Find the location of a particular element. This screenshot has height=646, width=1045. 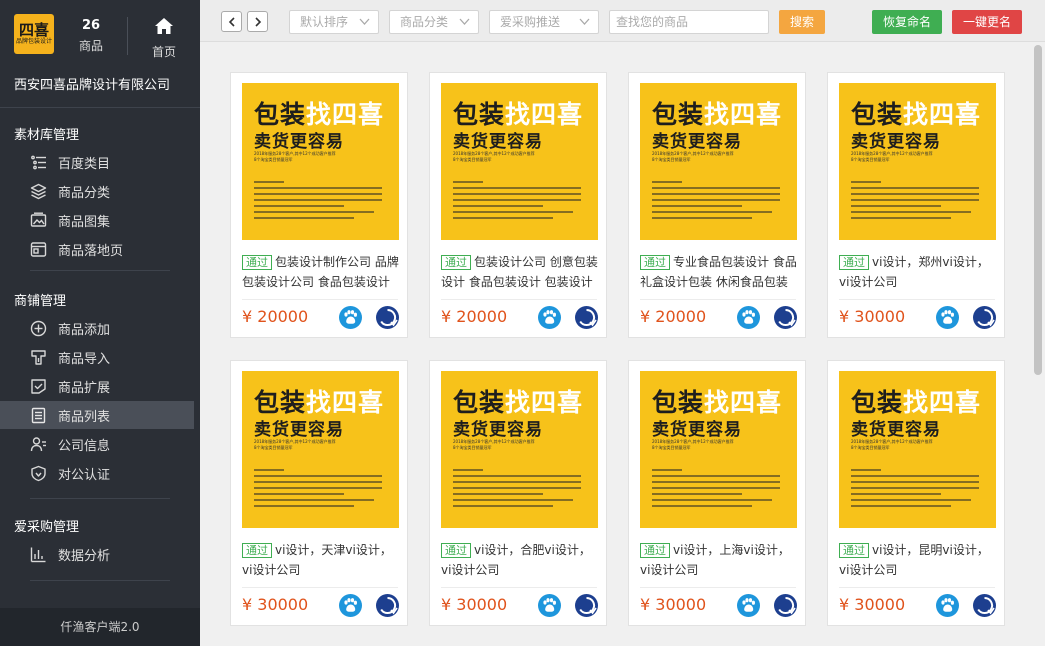

company-logo: 四喜 品牌包装设计 is located at coordinates (34, 34).